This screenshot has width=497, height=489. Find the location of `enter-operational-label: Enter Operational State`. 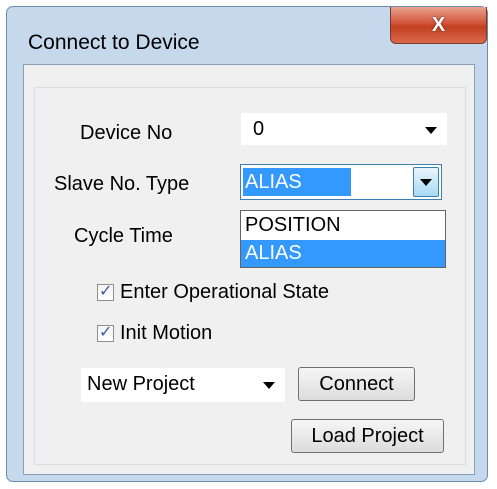

enter-operational-label: Enter Operational State is located at coordinates (225, 292).